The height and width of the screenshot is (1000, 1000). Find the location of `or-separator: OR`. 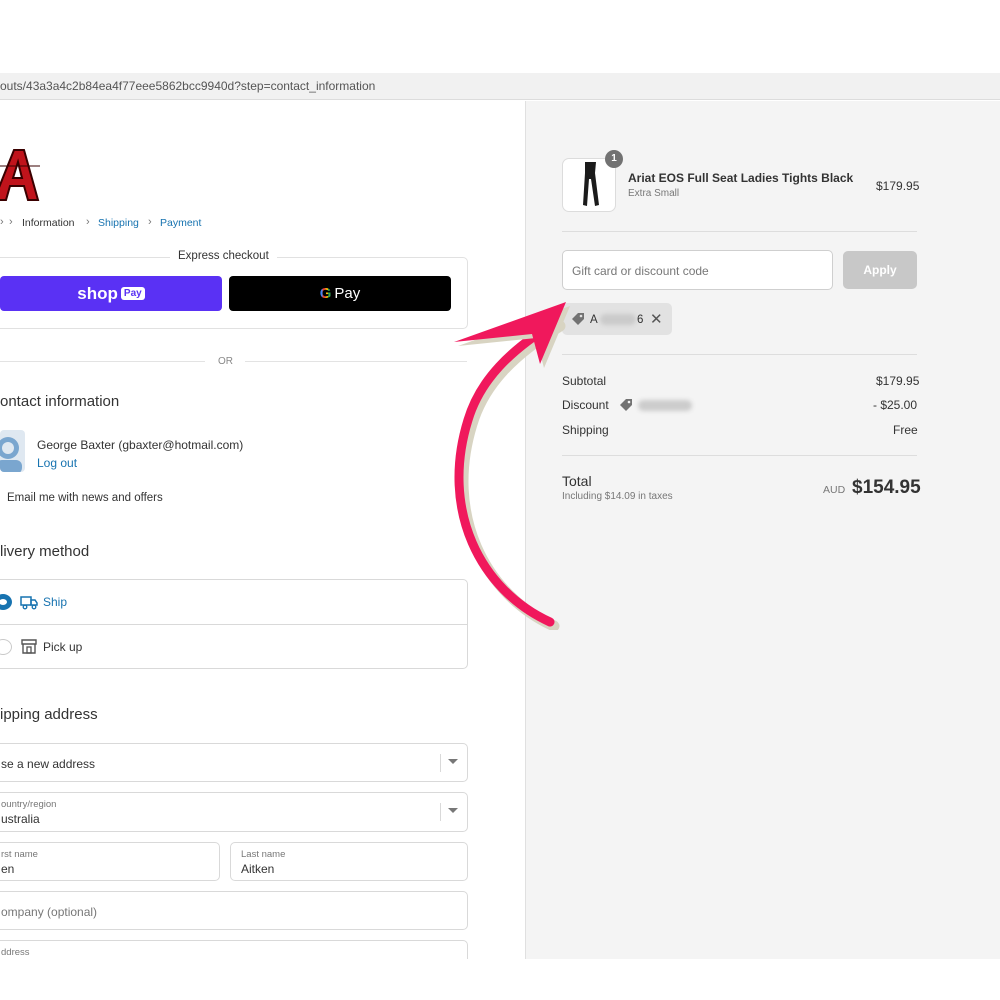

or-separator: OR is located at coordinates (225, 361).